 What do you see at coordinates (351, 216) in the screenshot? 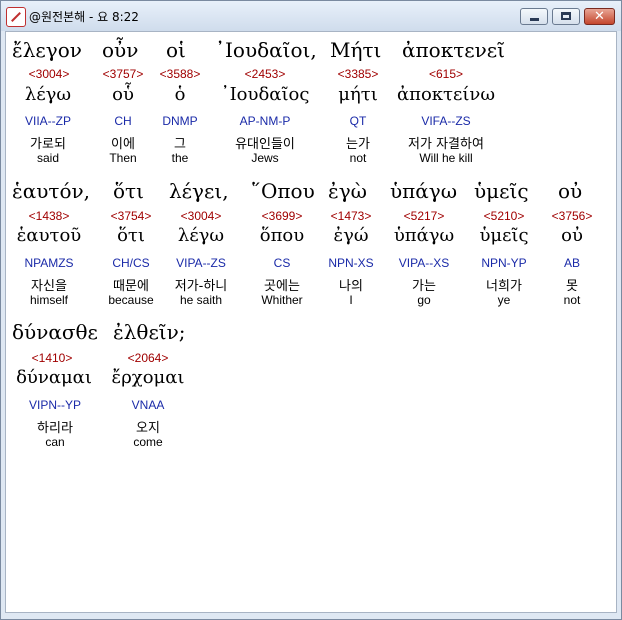
I see `strong-number: <1473>` at bounding box center [351, 216].